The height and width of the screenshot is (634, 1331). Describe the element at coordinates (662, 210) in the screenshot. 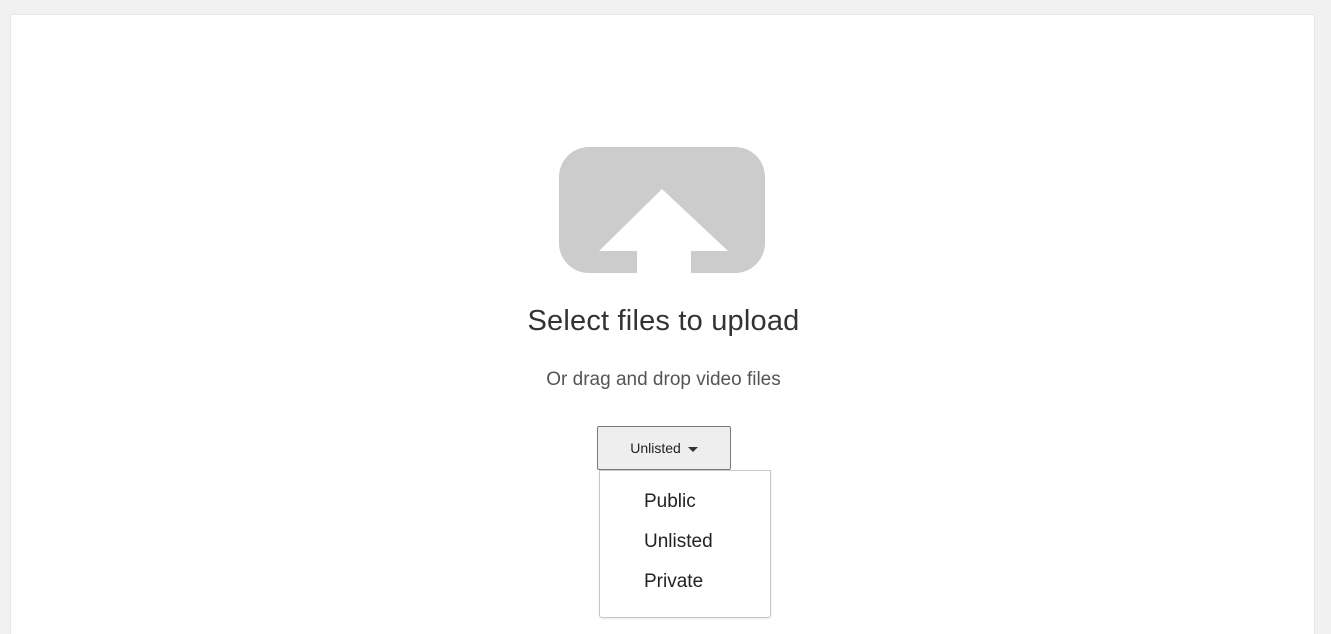

I see `upload-arrow-icon` at that location.